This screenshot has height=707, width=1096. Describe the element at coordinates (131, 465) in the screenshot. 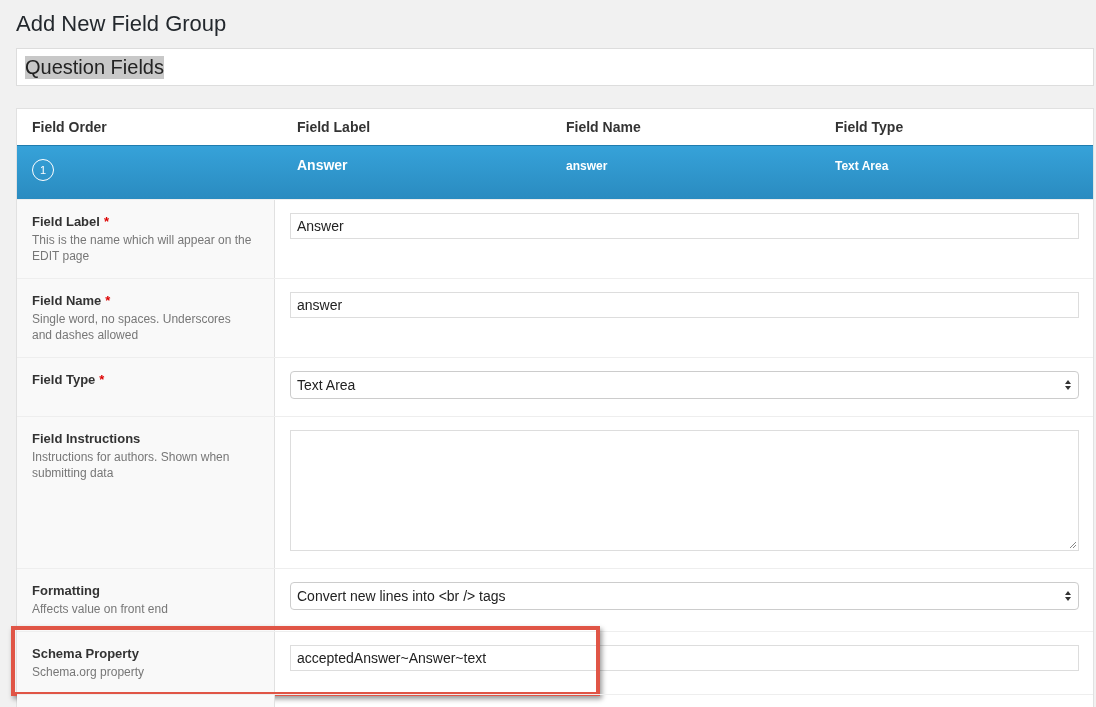

I see `setting-description: Instructions for authors. Shown when submitting data` at that location.